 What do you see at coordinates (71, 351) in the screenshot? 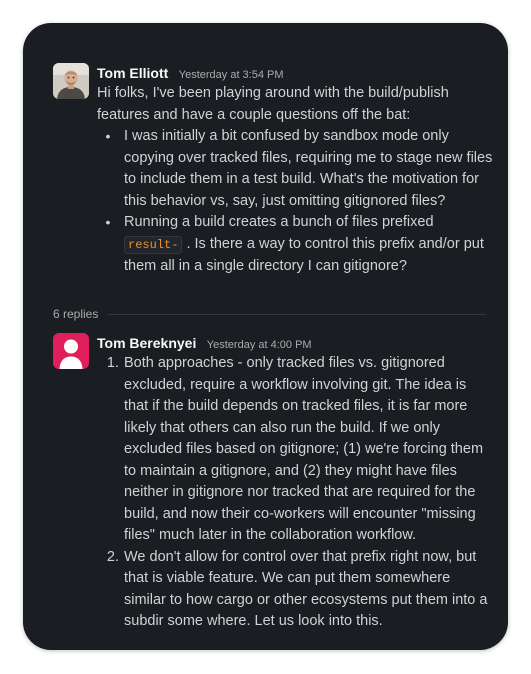
I see `default-user-avatar-icon` at bounding box center [71, 351].